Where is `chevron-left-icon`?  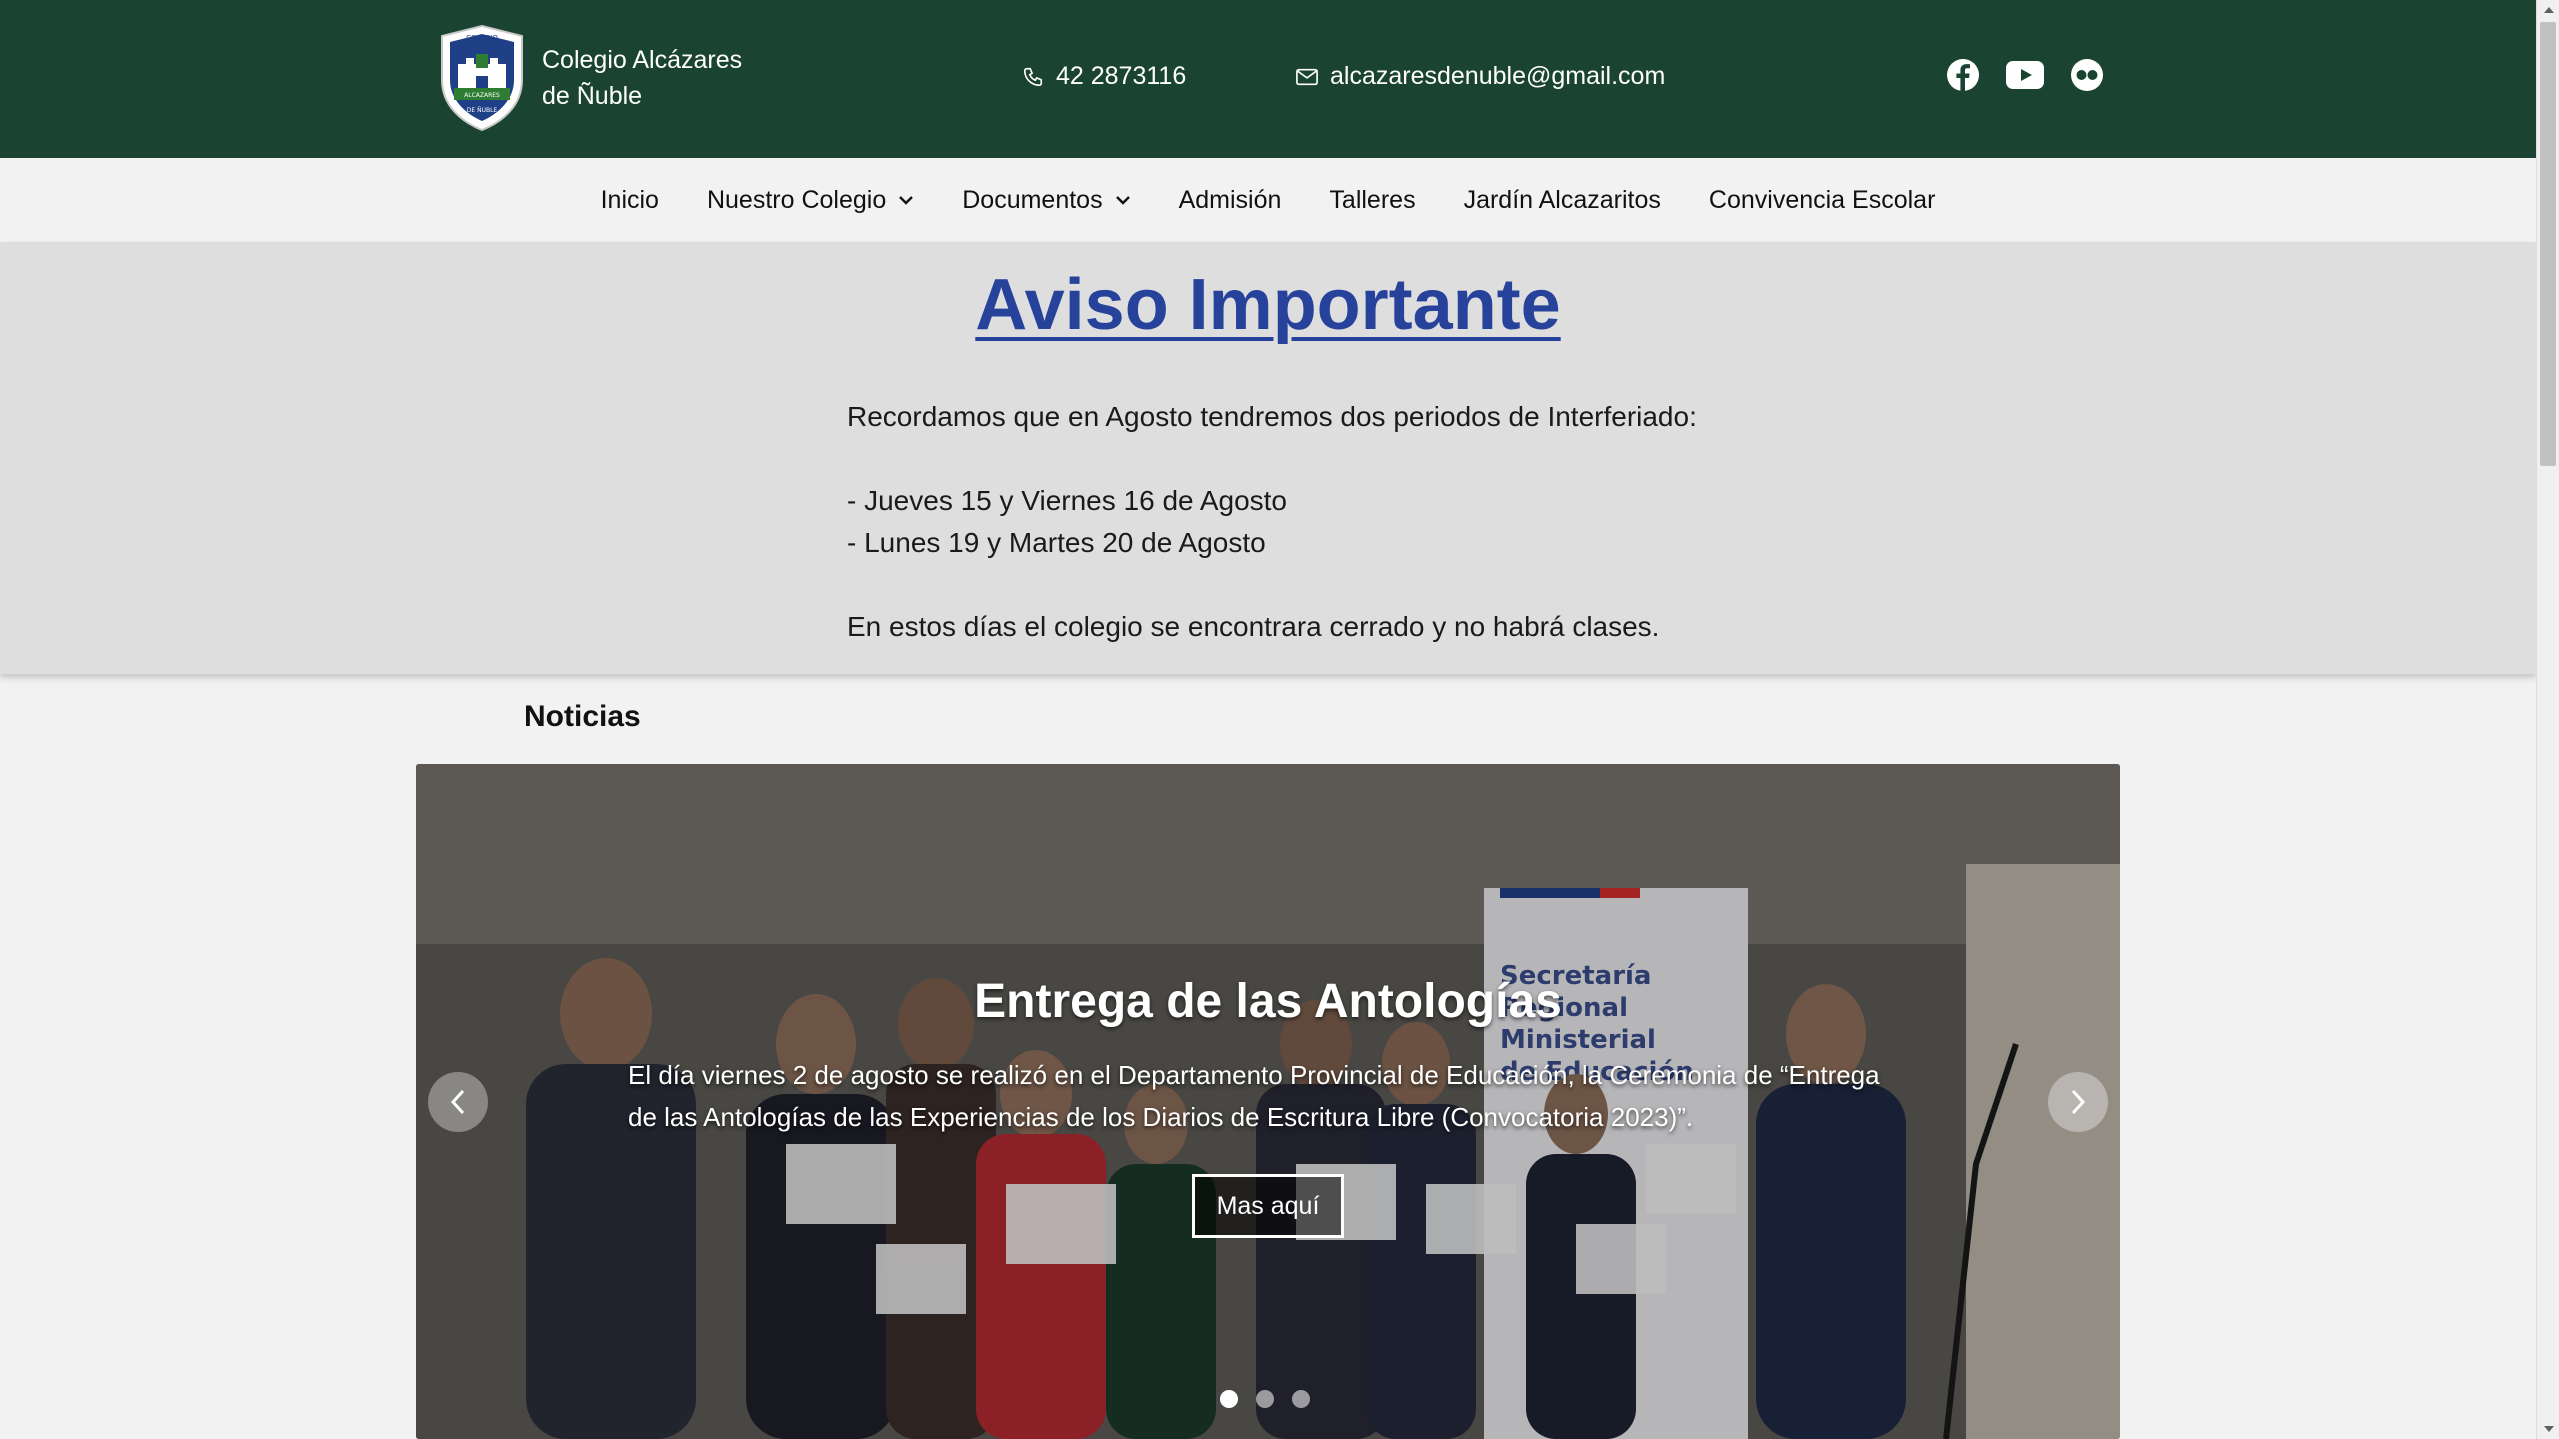
chevron-left-icon is located at coordinates (457, 1102).